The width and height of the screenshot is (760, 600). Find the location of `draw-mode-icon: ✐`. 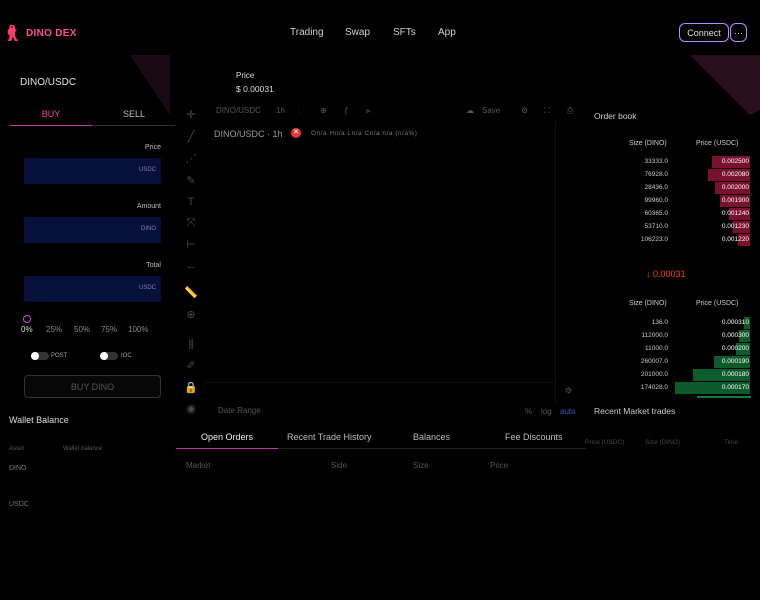

draw-mode-icon: ✐ is located at coordinates (191, 366).